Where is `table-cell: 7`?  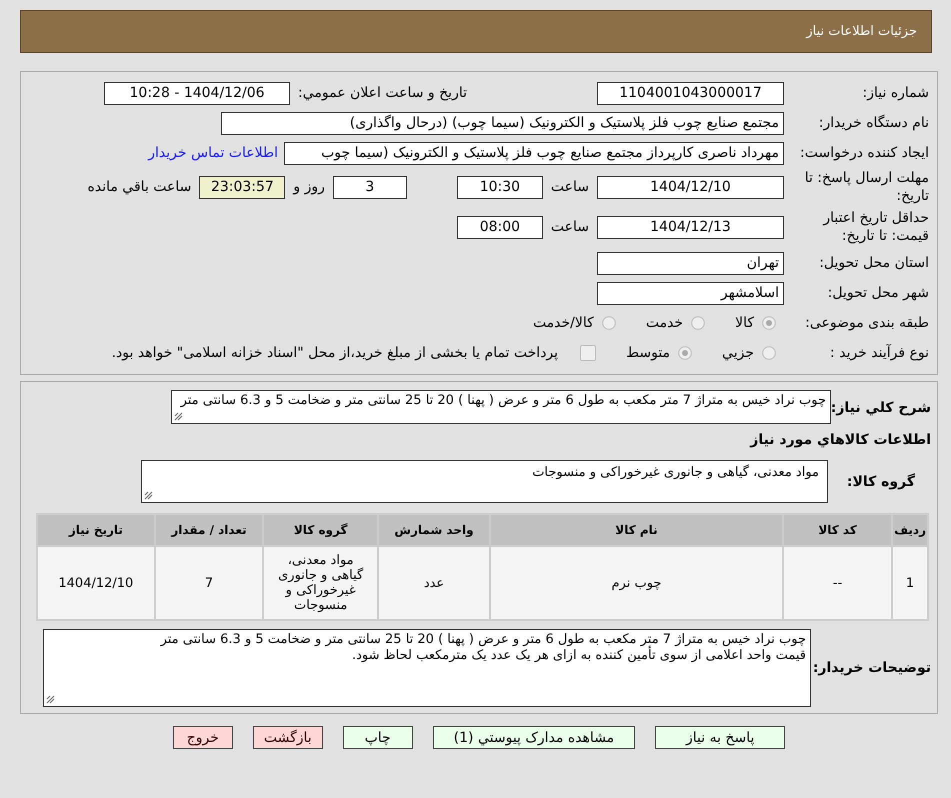 table-cell: 7 is located at coordinates (209, 583).